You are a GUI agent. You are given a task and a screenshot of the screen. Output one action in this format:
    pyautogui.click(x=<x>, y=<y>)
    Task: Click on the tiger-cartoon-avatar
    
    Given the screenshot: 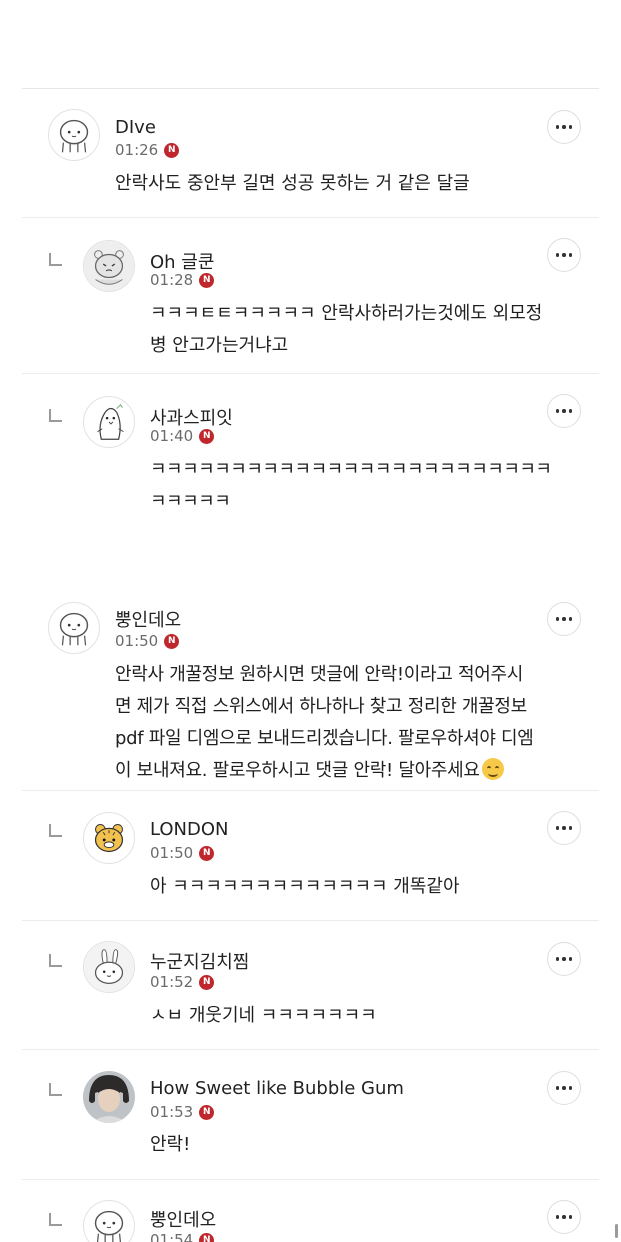 What is the action you would take?
    pyautogui.click(x=109, y=838)
    